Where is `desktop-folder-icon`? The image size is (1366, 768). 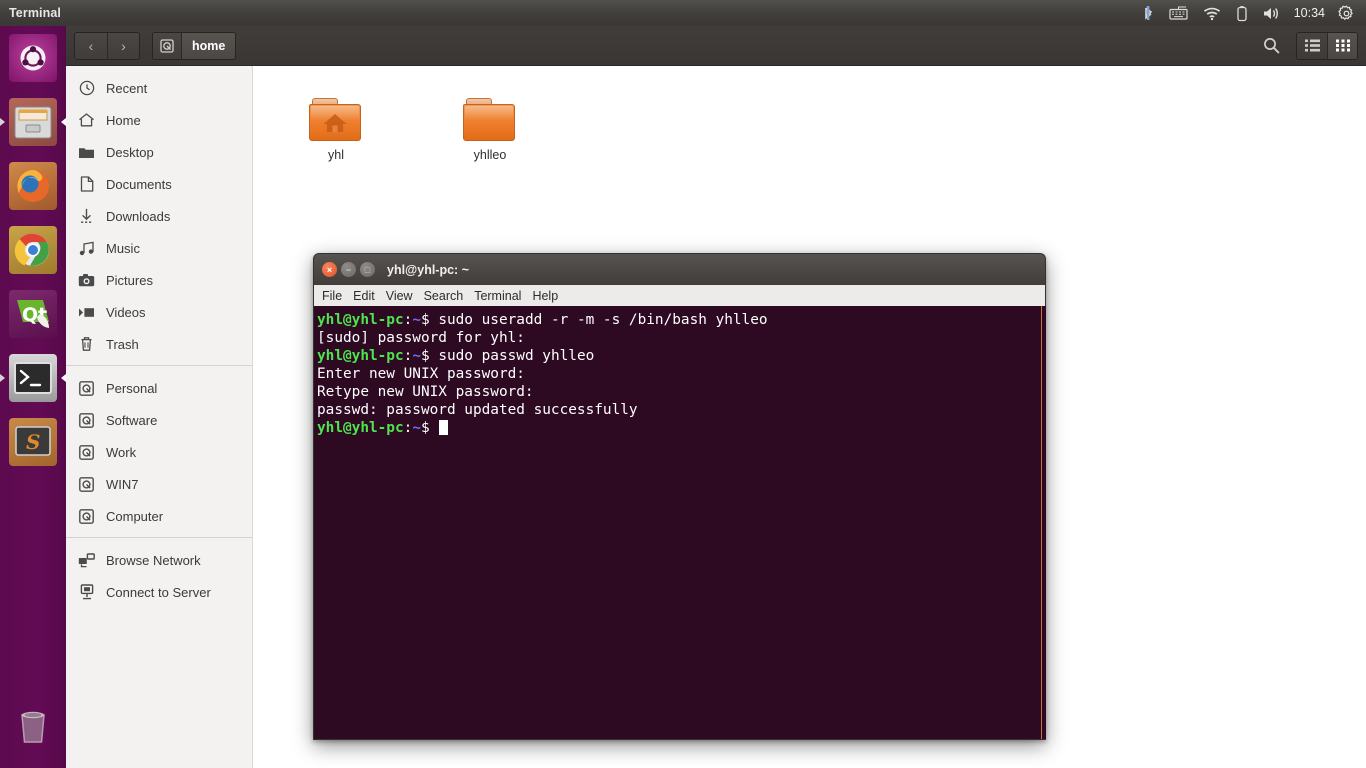 desktop-folder-icon is located at coordinates (86, 152).